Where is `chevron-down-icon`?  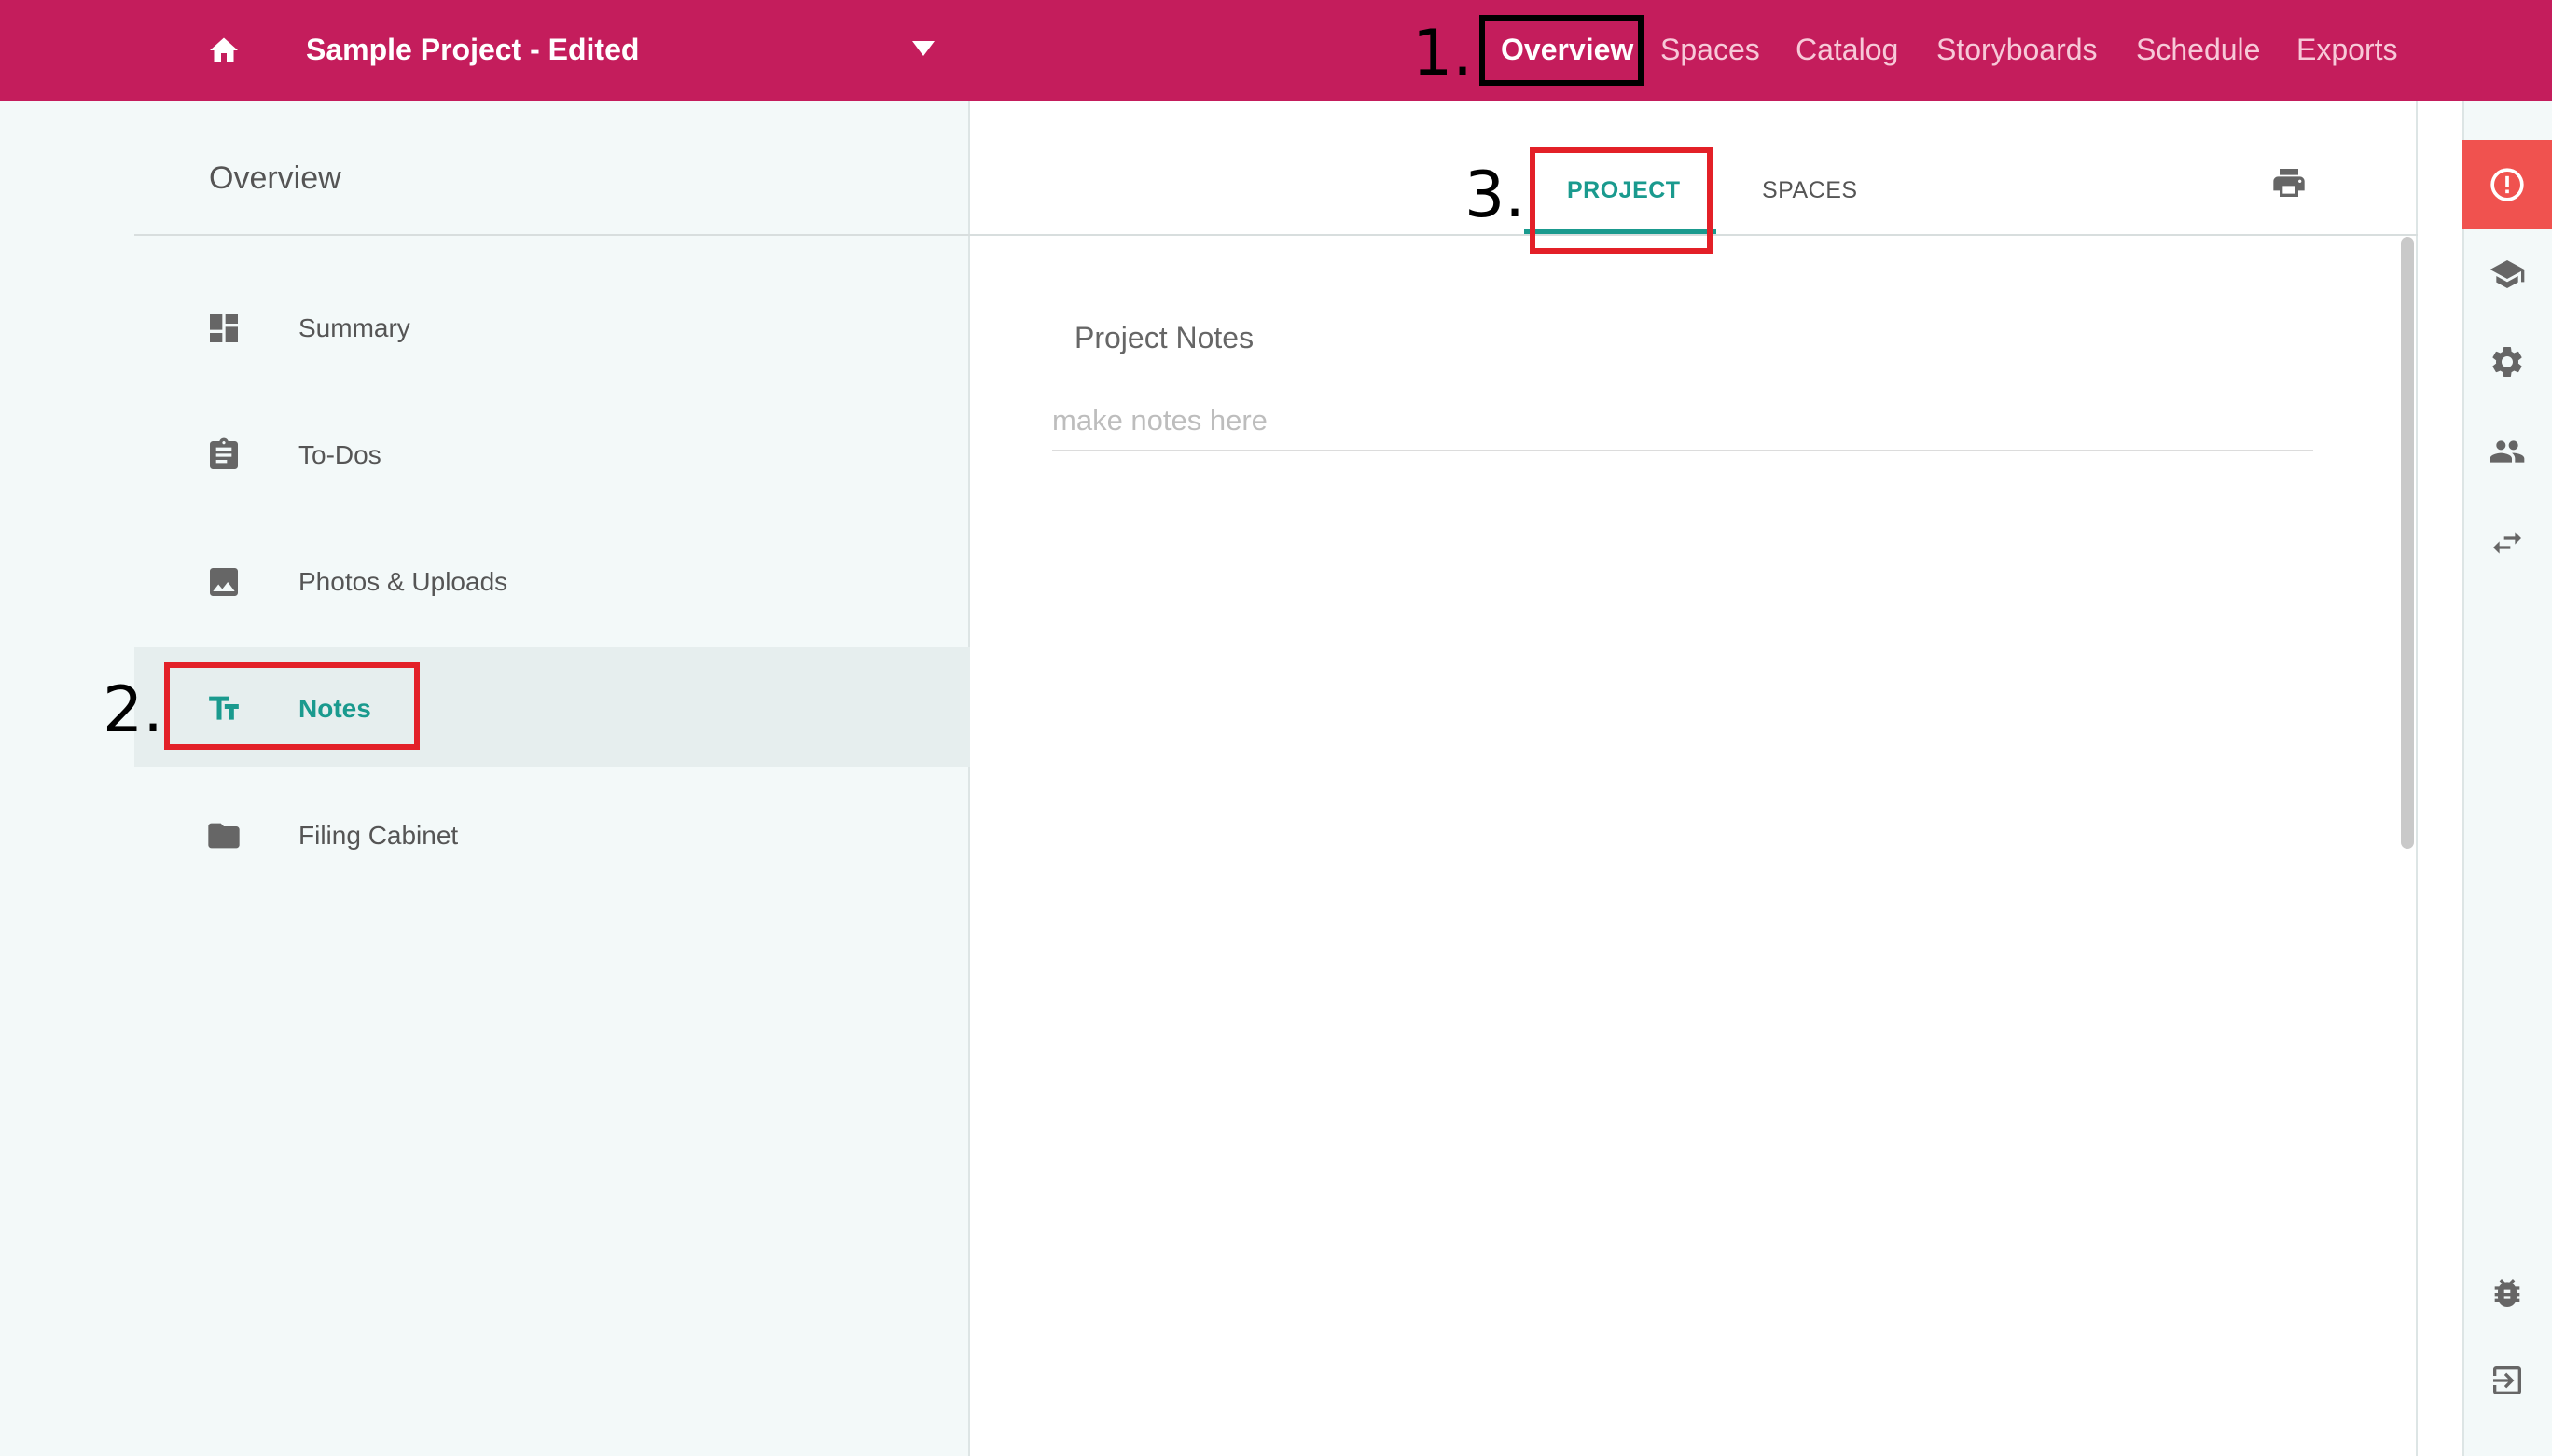
chevron-down-icon is located at coordinates (924, 48).